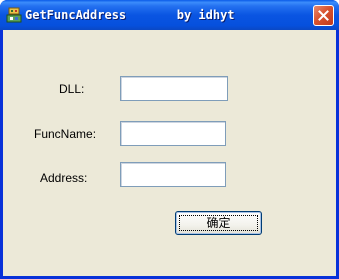 The width and height of the screenshot is (339, 279). What do you see at coordinates (72, 89) in the screenshot?
I see `dll-label: DLL:` at bounding box center [72, 89].